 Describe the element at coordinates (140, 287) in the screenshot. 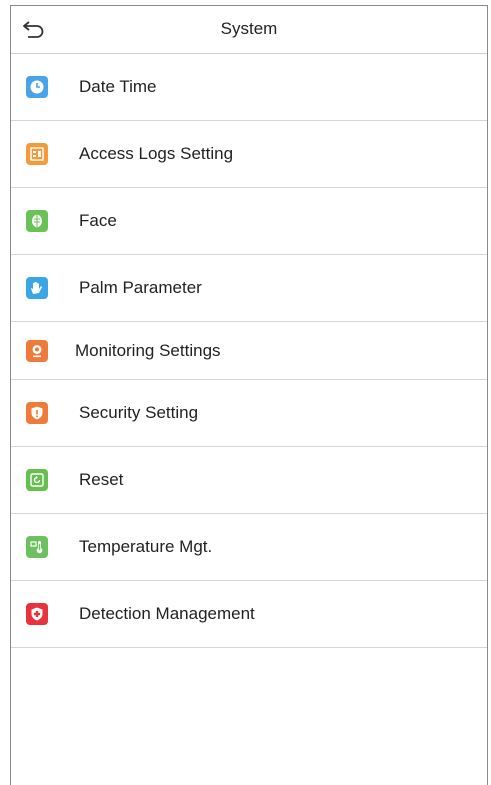

I see `menu-item-label: Palm Parameter` at that location.